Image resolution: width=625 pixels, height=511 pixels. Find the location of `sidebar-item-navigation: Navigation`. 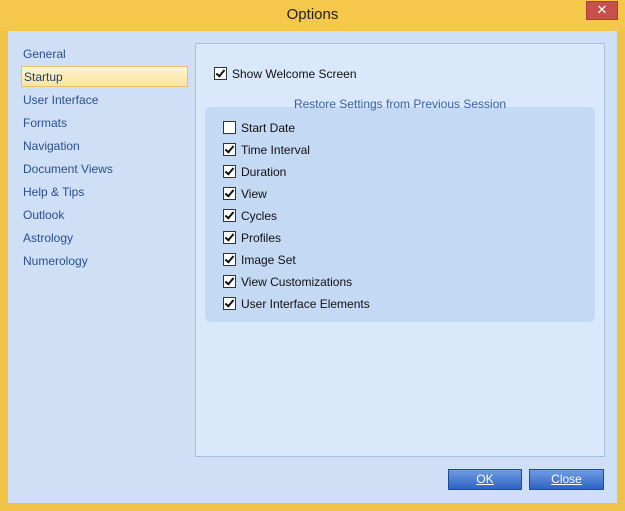

sidebar-item-navigation: Navigation is located at coordinates (104, 146).